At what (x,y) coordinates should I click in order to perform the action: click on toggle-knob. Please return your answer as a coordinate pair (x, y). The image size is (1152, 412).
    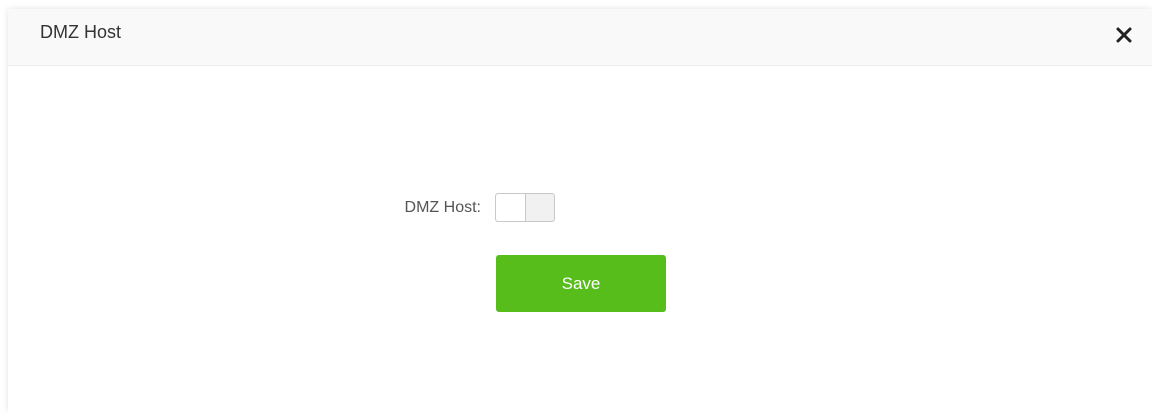
    Looking at the image, I should click on (511, 207).